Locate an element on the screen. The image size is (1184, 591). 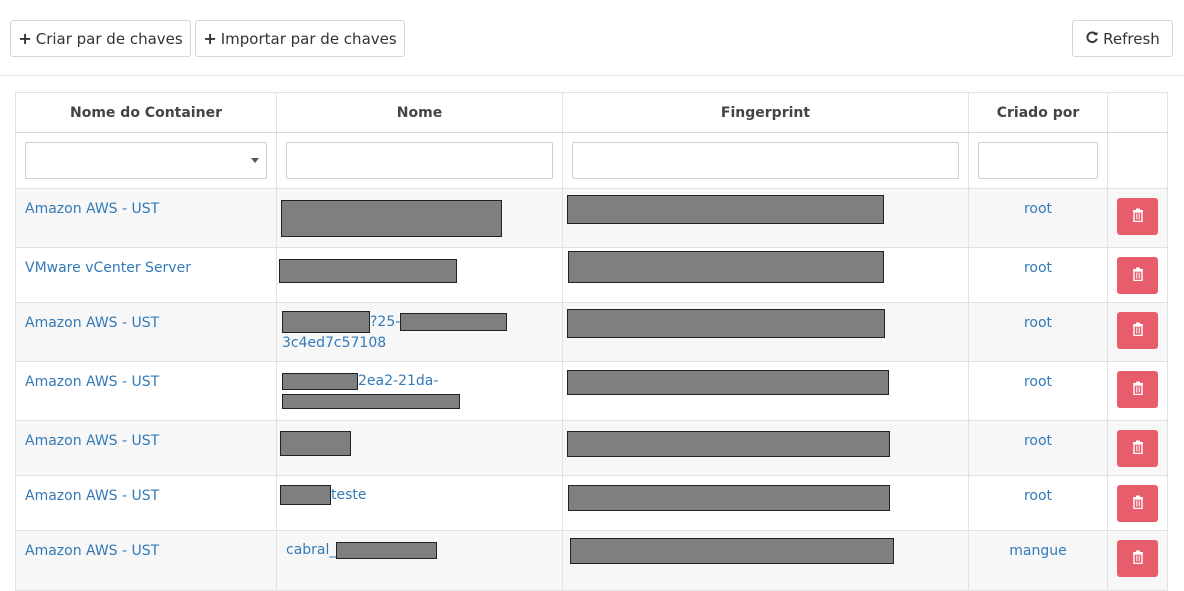
name-filter-input is located at coordinates (419, 160).